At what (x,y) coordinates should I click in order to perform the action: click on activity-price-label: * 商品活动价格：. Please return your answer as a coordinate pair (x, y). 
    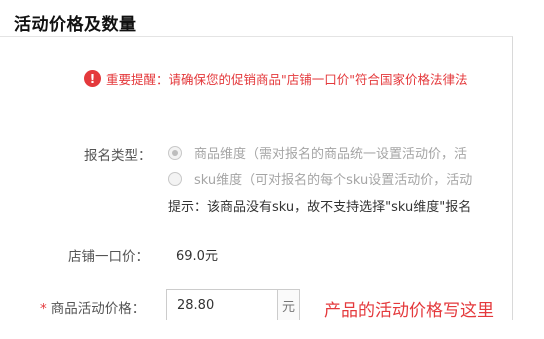
    Looking at the image, I should click on (92, 307).